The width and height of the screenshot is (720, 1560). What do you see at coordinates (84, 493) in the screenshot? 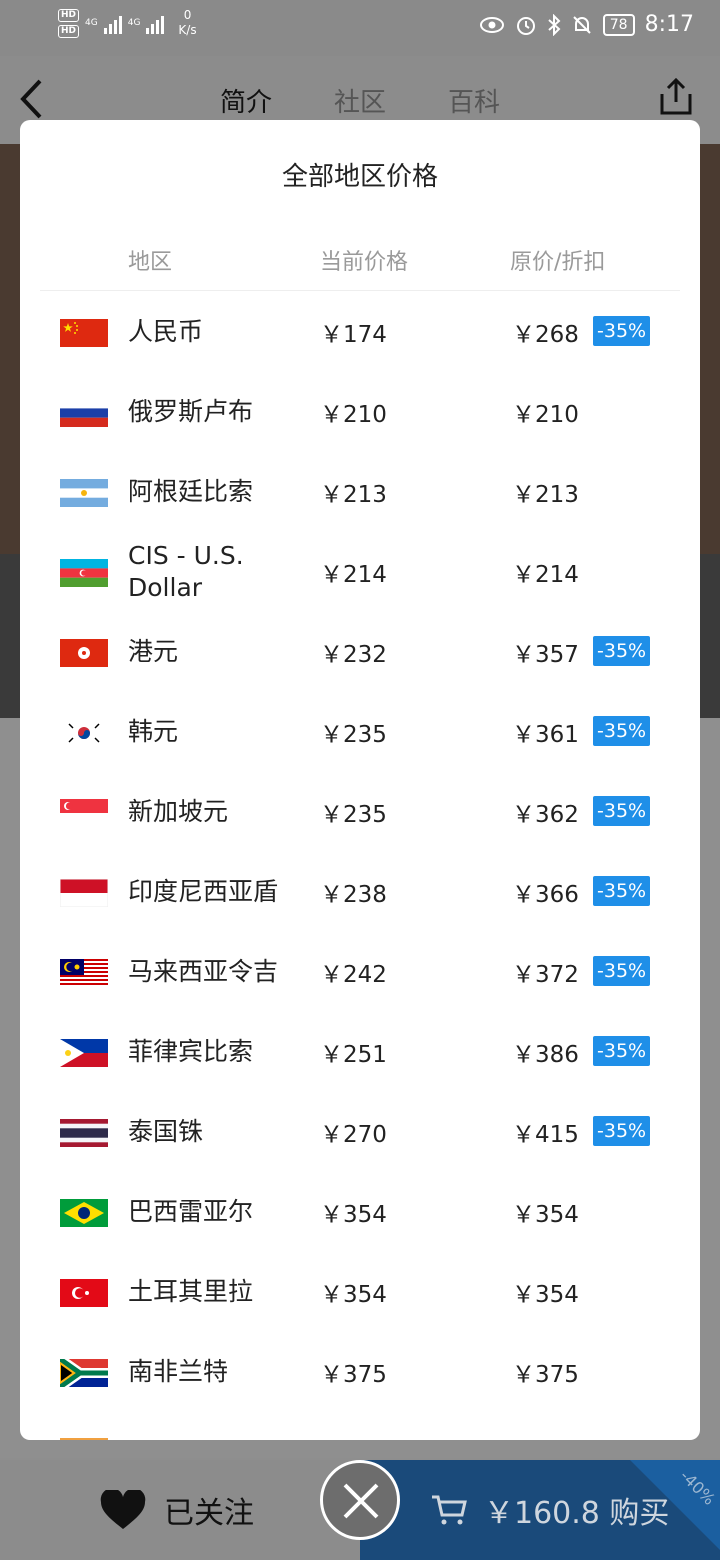
I see `argentina-flag-icon` at bounding box center [84, 493].